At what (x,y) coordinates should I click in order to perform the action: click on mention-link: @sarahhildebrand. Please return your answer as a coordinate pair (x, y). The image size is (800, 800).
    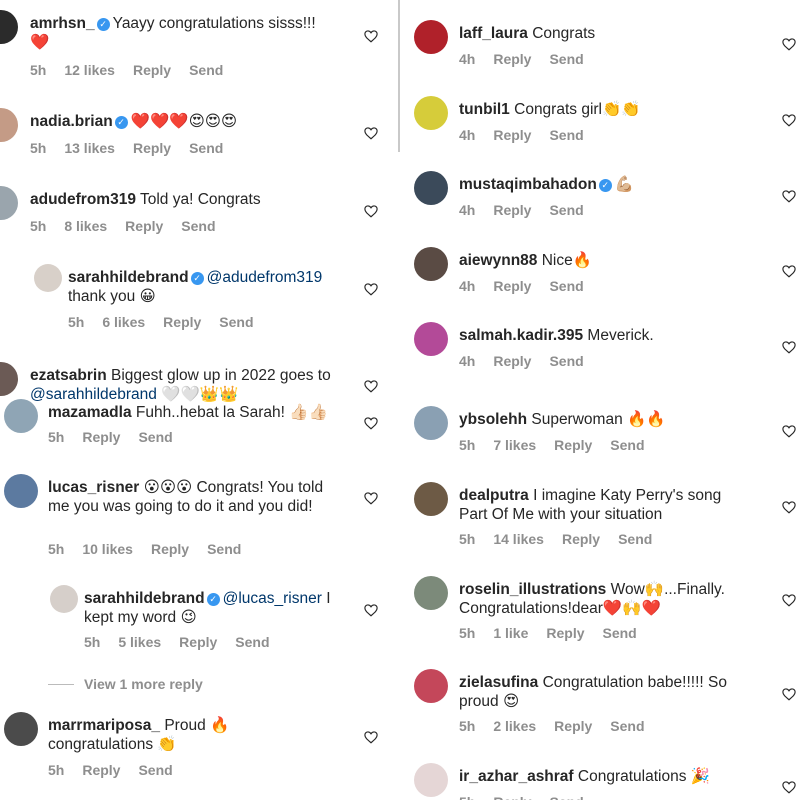
    Looking at the image, I should click on (93, 394).